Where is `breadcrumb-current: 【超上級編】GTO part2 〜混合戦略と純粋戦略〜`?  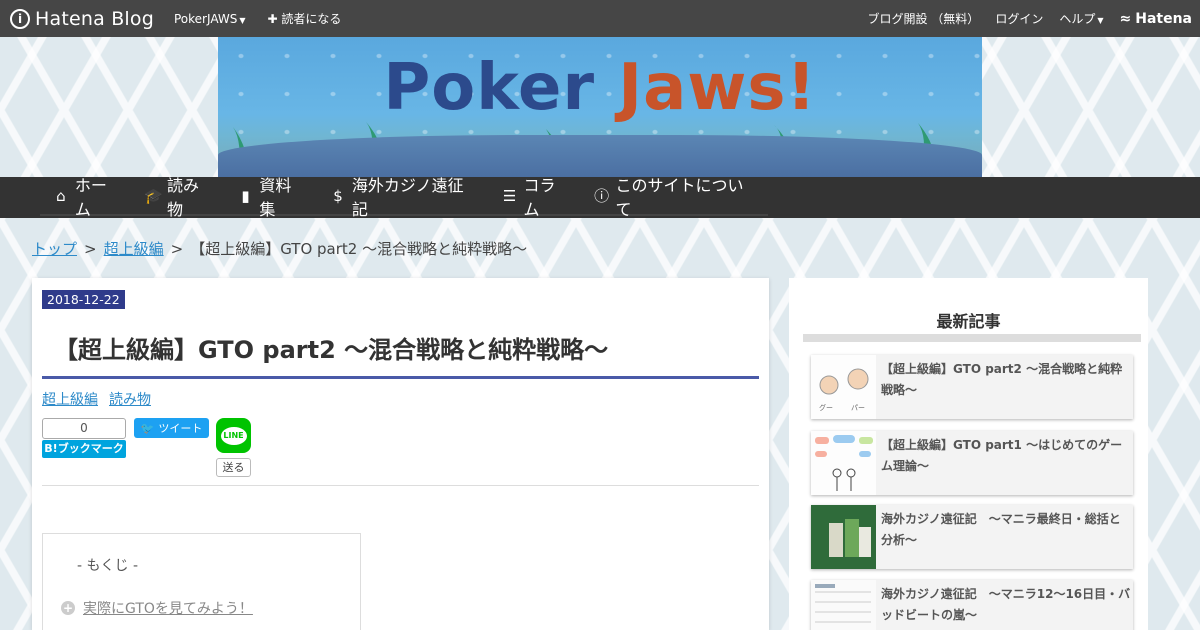
breadcrumb-current: 【超上級編】GTO part2 〜混合戦略と純粋戦略〜 is located at coordinates (359, 249).